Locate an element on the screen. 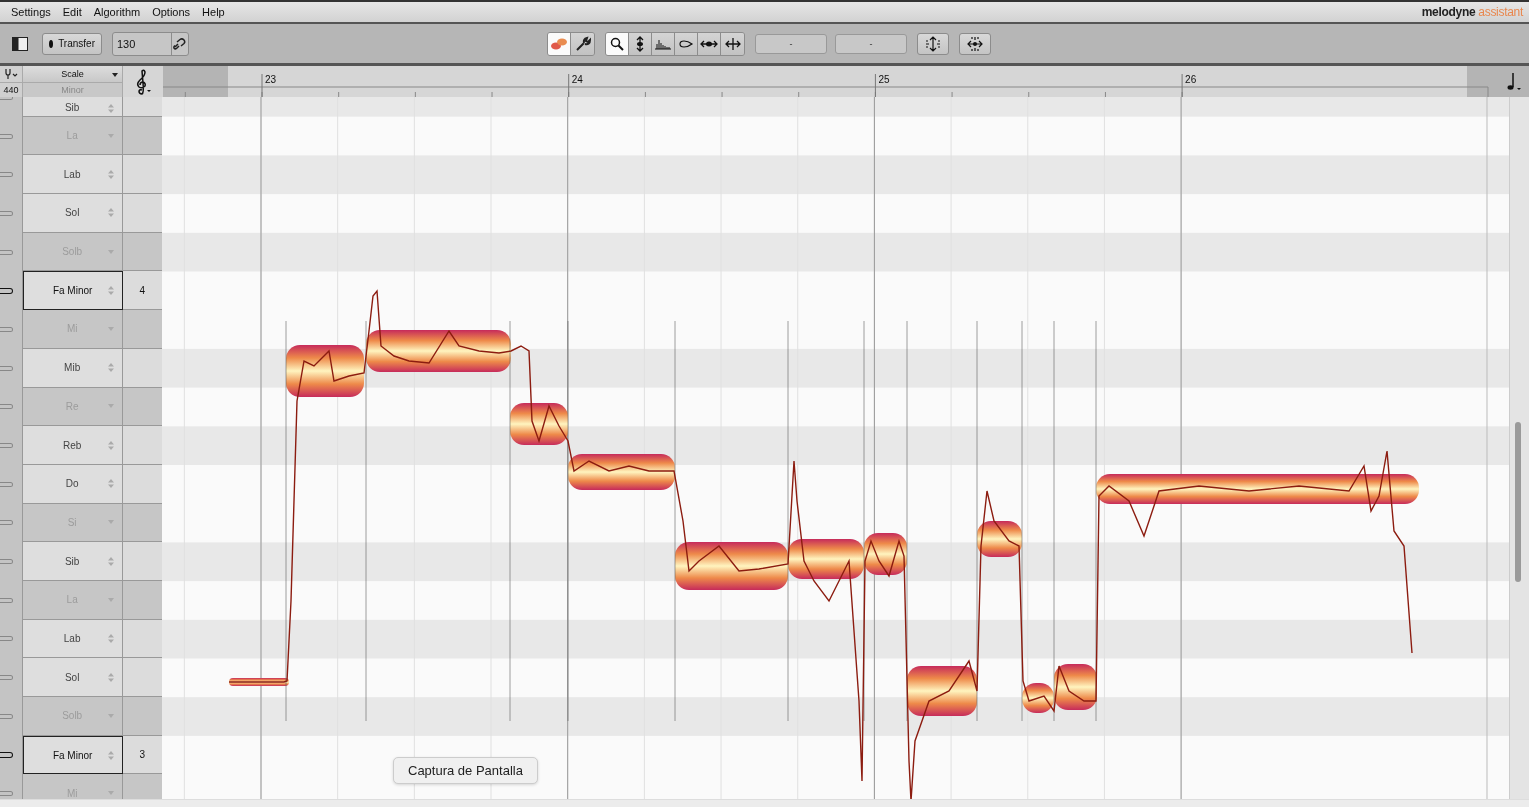  menu-item: Help is located at coordinates (213, 12).